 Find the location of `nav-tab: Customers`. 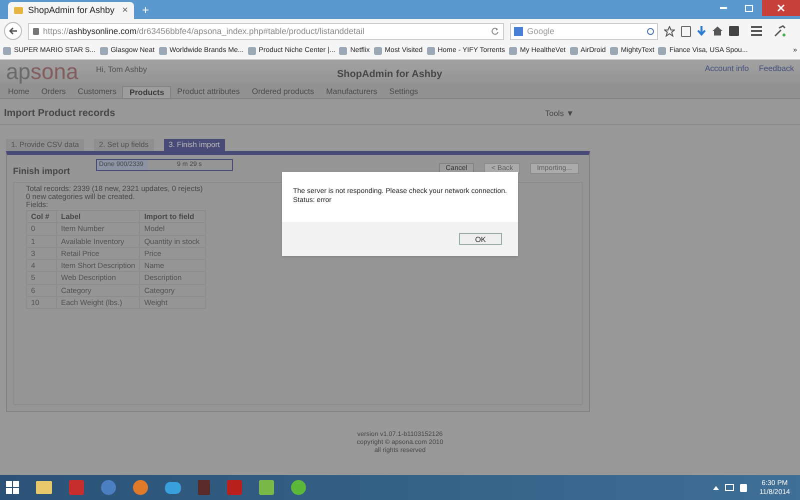

nav-tab: Customers is located at coordinates (97, 92).